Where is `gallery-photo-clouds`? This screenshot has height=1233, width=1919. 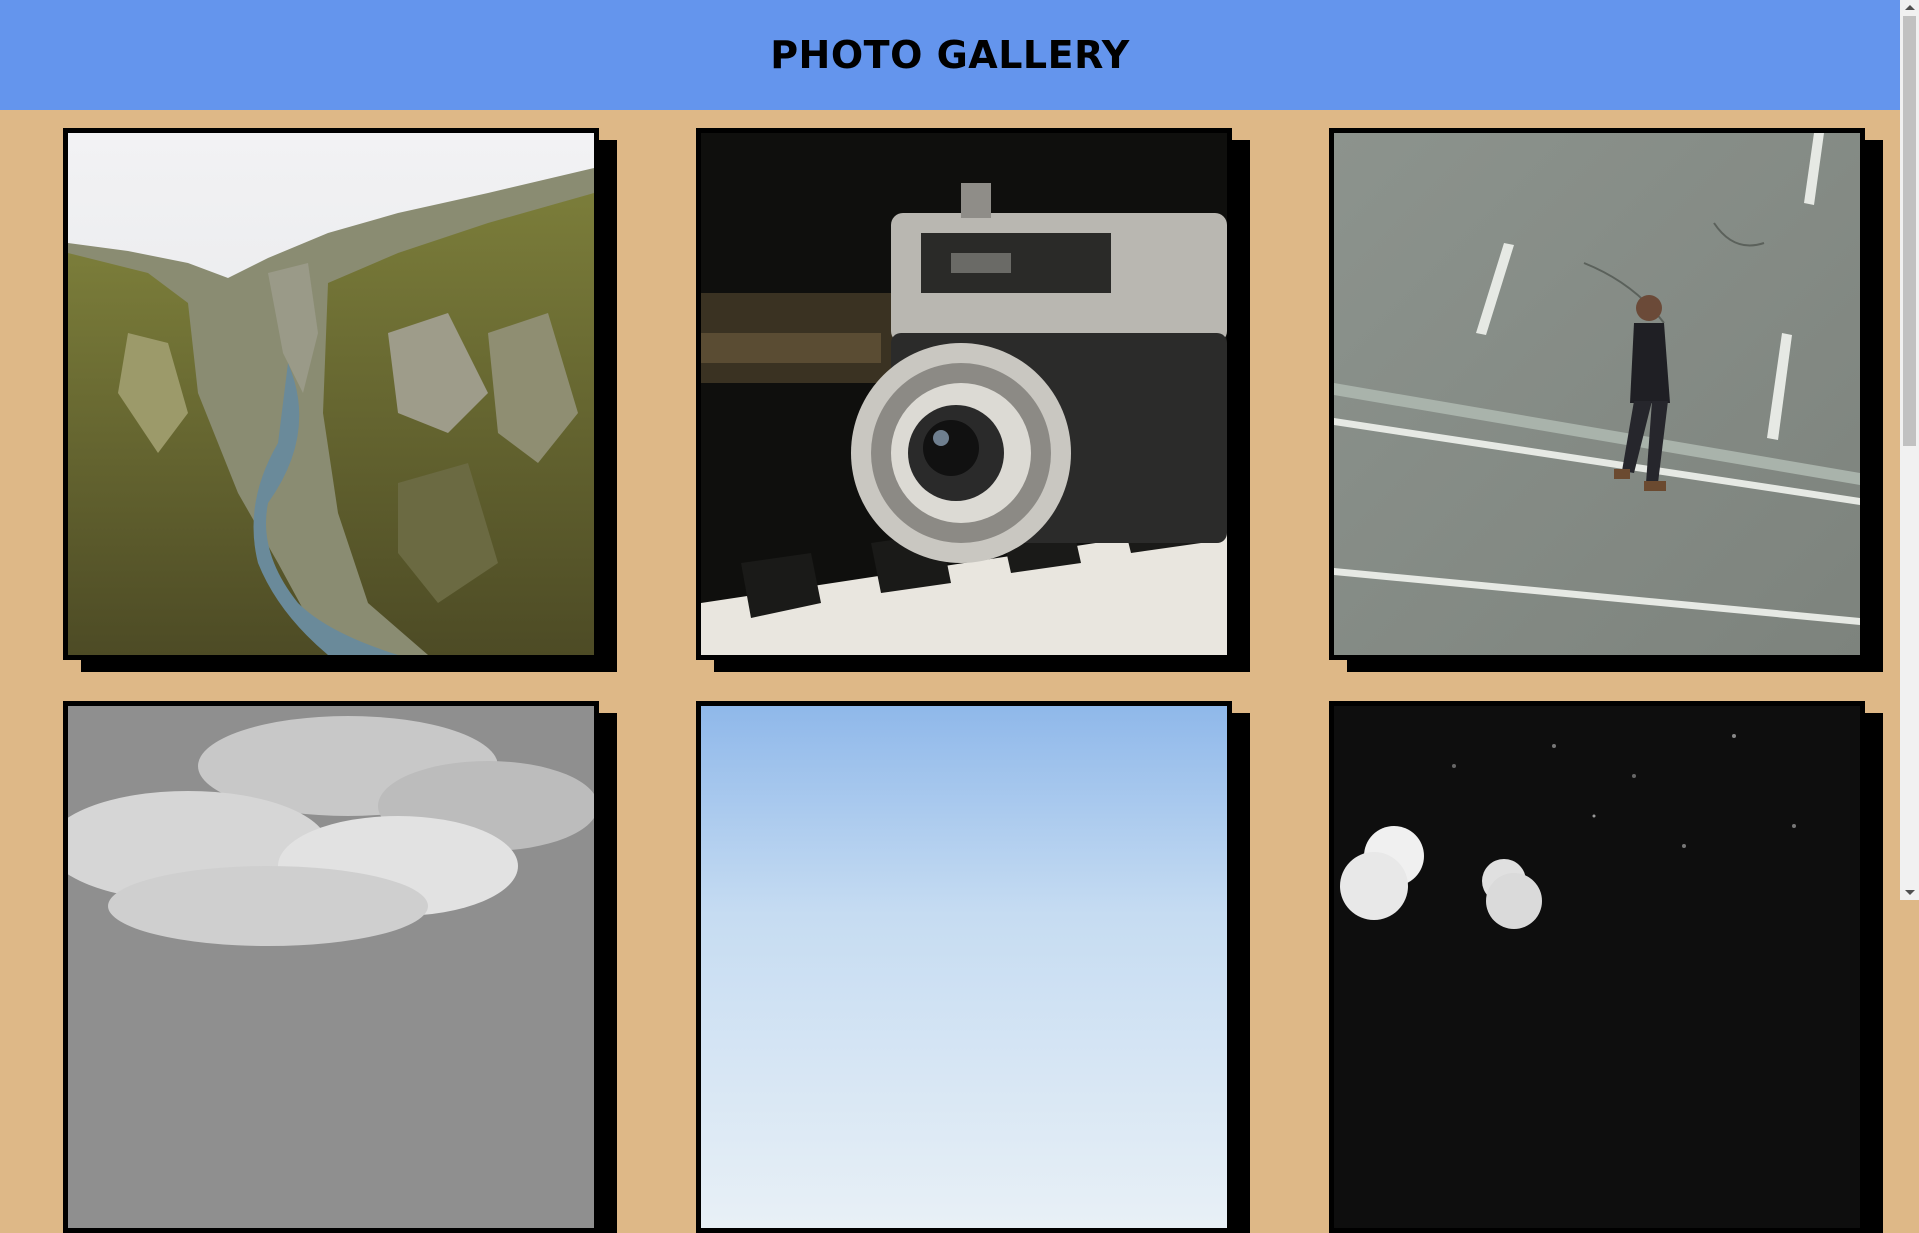 gallery-photo-clouds is located at coordinates (331, 967).